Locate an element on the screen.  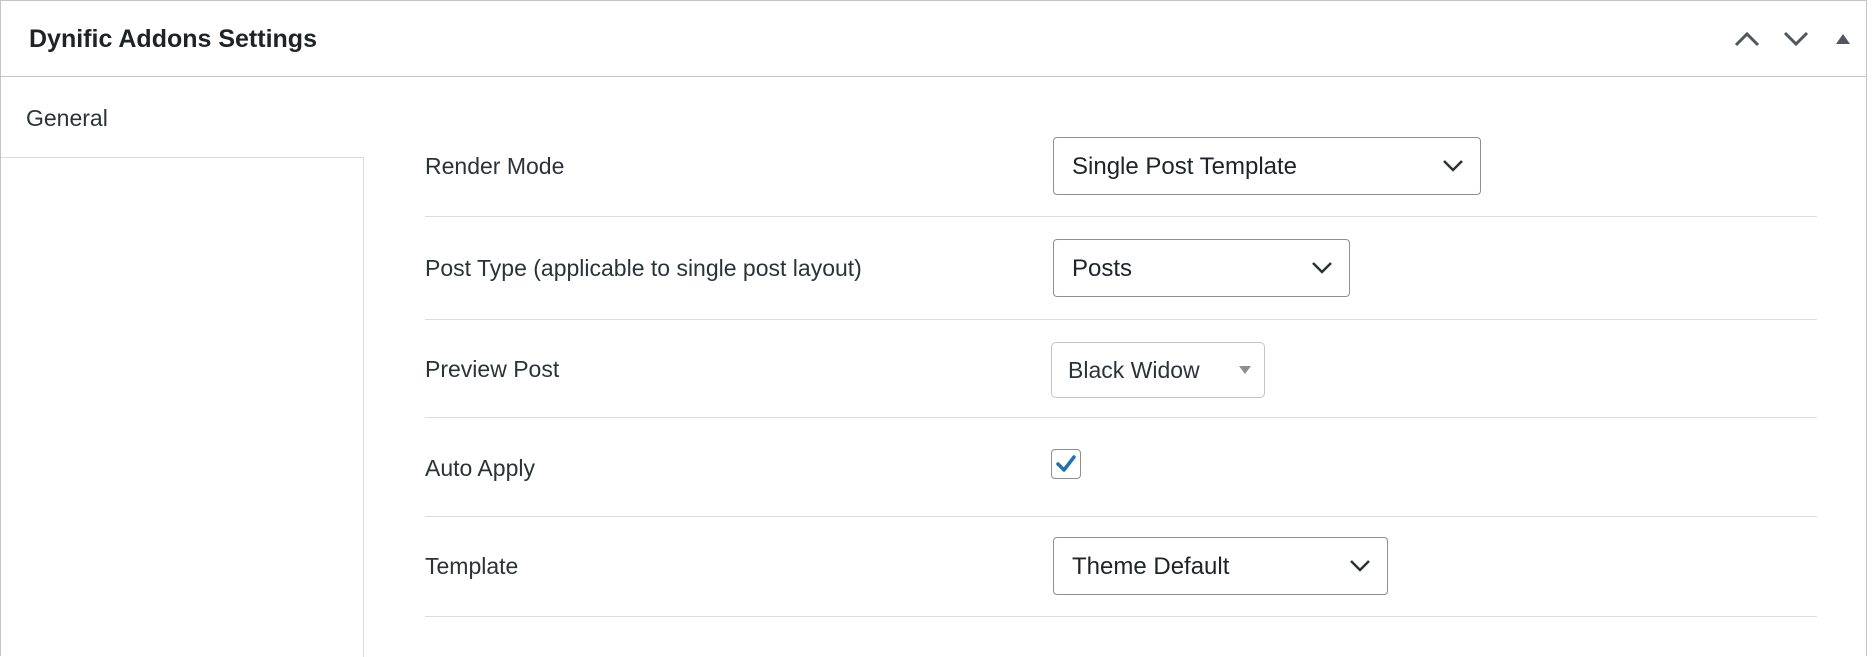
auto-apply-checkbox is located at coordinates (1066, 464).